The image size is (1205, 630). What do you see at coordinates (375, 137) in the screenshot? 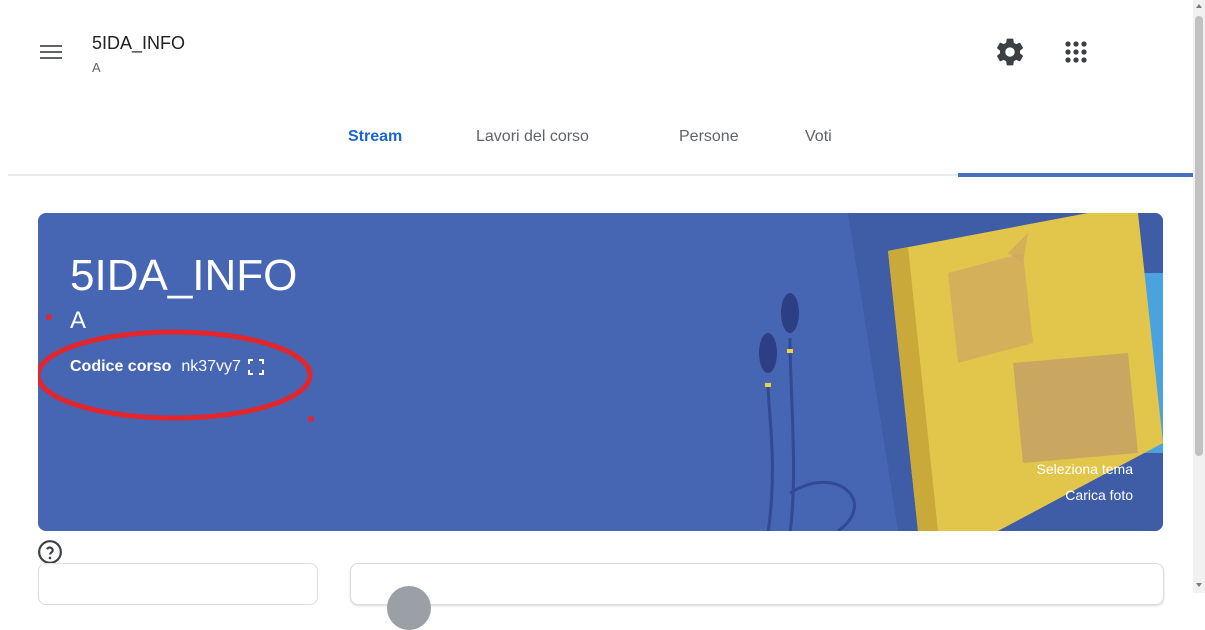
I see `tab-stream: Stream` at bounding box center [375, 137].